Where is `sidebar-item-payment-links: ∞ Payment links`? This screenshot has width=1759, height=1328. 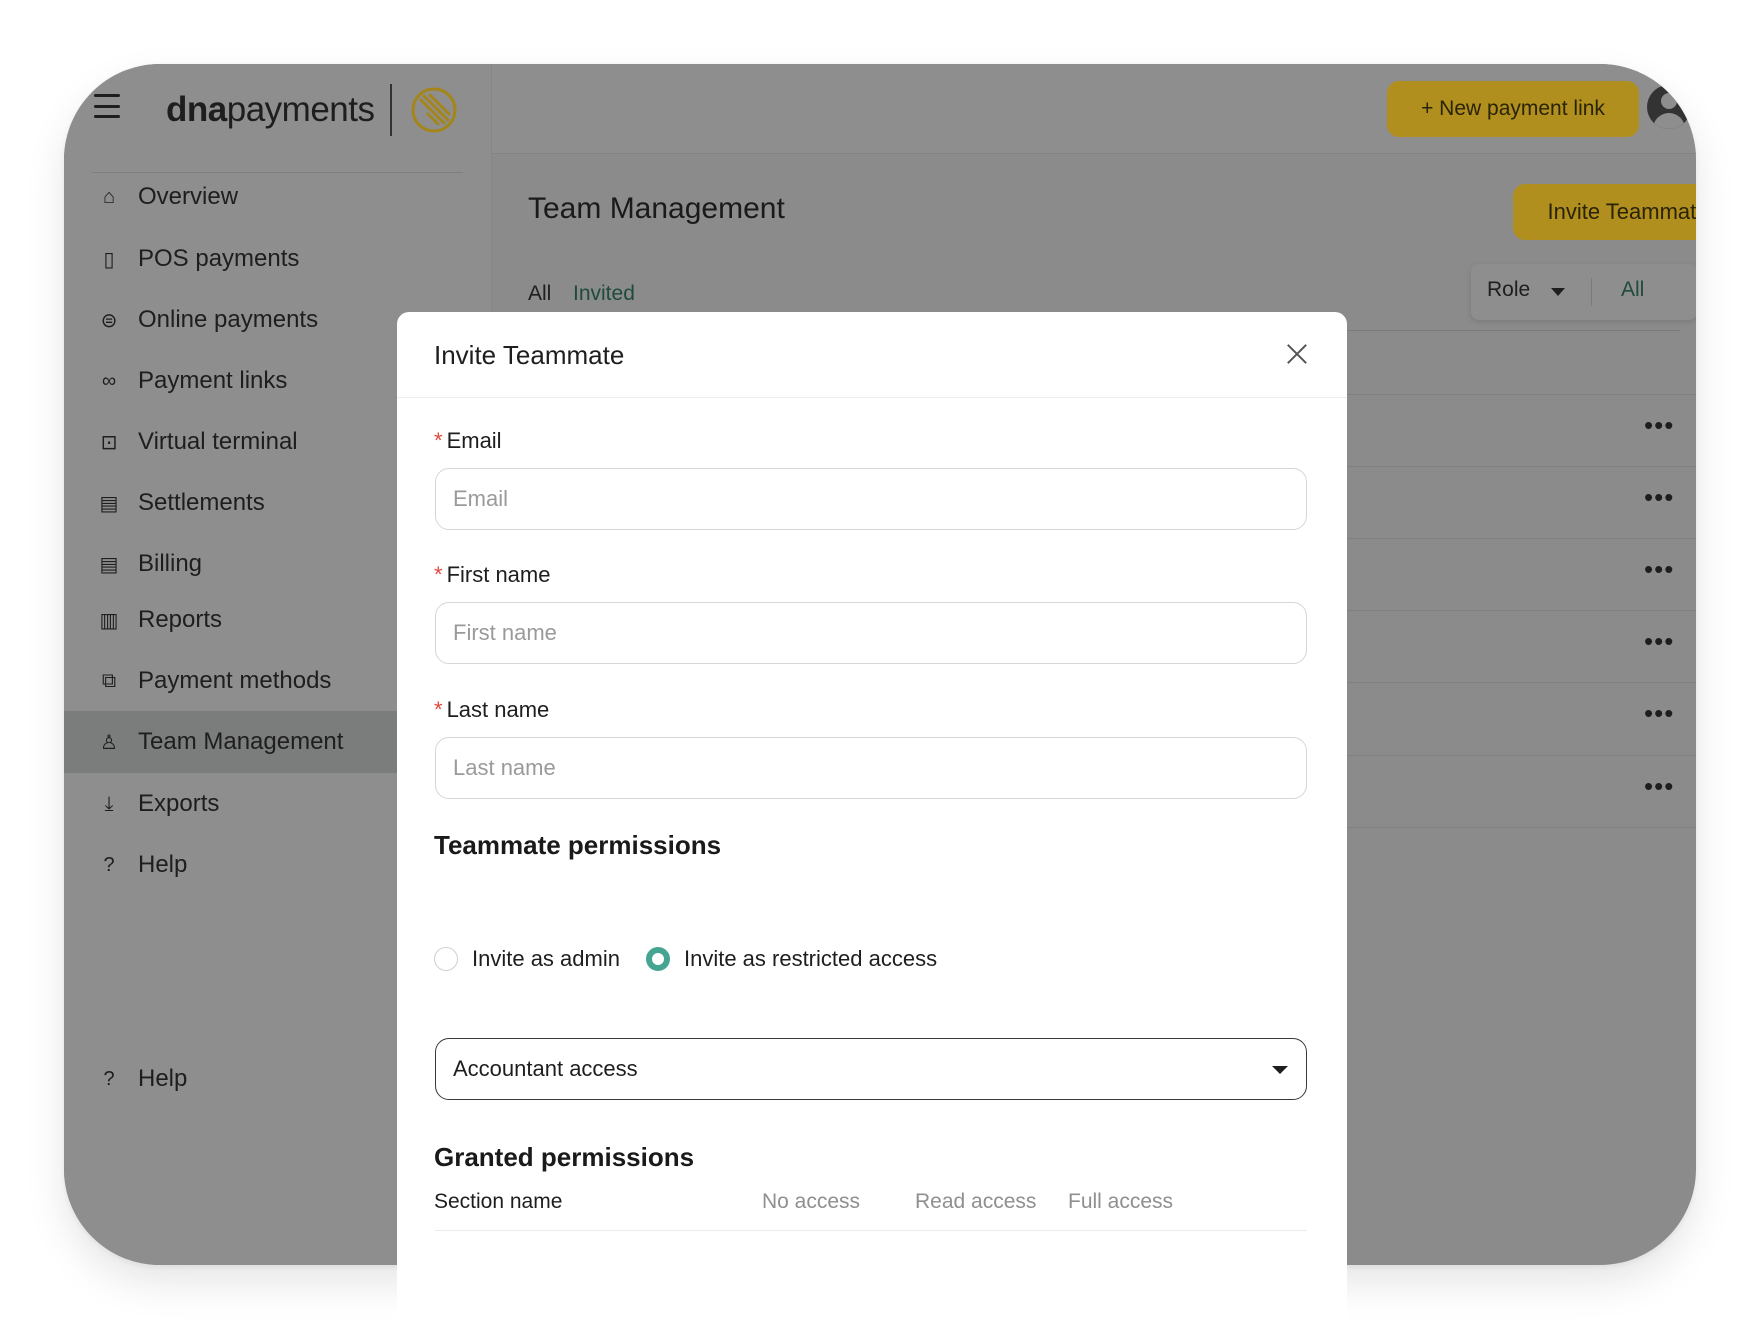
sidebar-item-payment-links: ∞ Payment links is located at coordinates (232, 381).